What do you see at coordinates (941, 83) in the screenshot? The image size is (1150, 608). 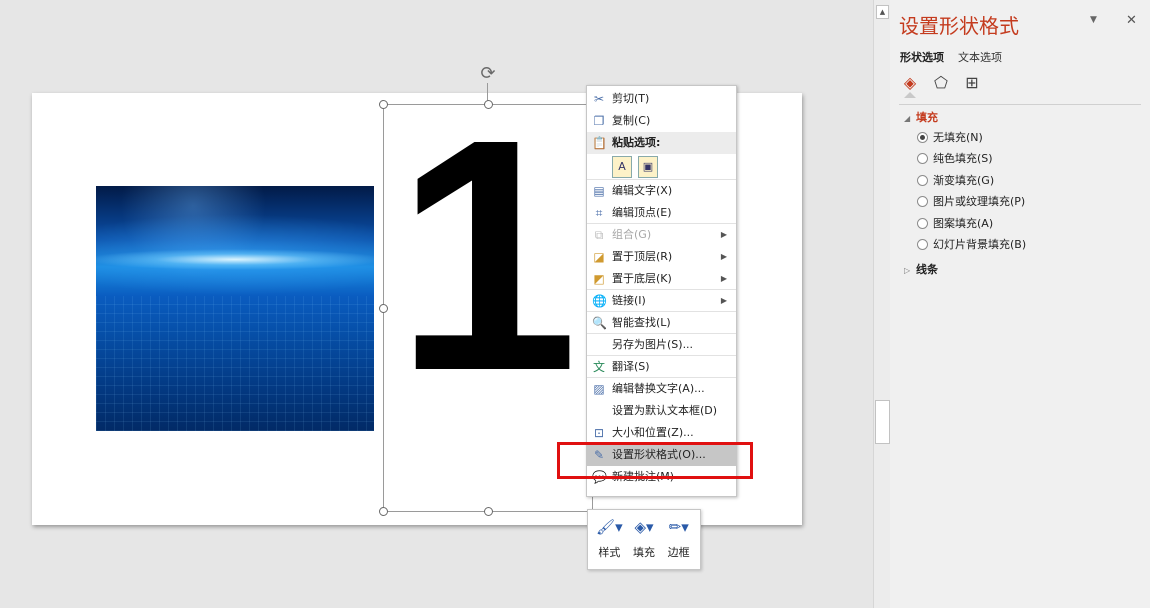 I see `effects-pentagon-icon: ⬠` at bounding box center [941, 83].